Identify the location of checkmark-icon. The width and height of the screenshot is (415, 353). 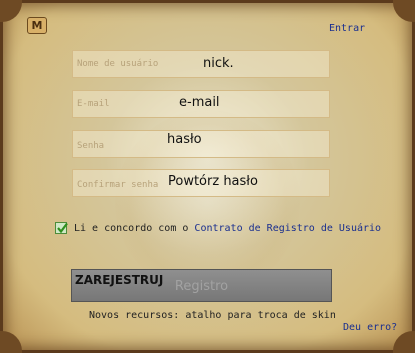
(62, 228).